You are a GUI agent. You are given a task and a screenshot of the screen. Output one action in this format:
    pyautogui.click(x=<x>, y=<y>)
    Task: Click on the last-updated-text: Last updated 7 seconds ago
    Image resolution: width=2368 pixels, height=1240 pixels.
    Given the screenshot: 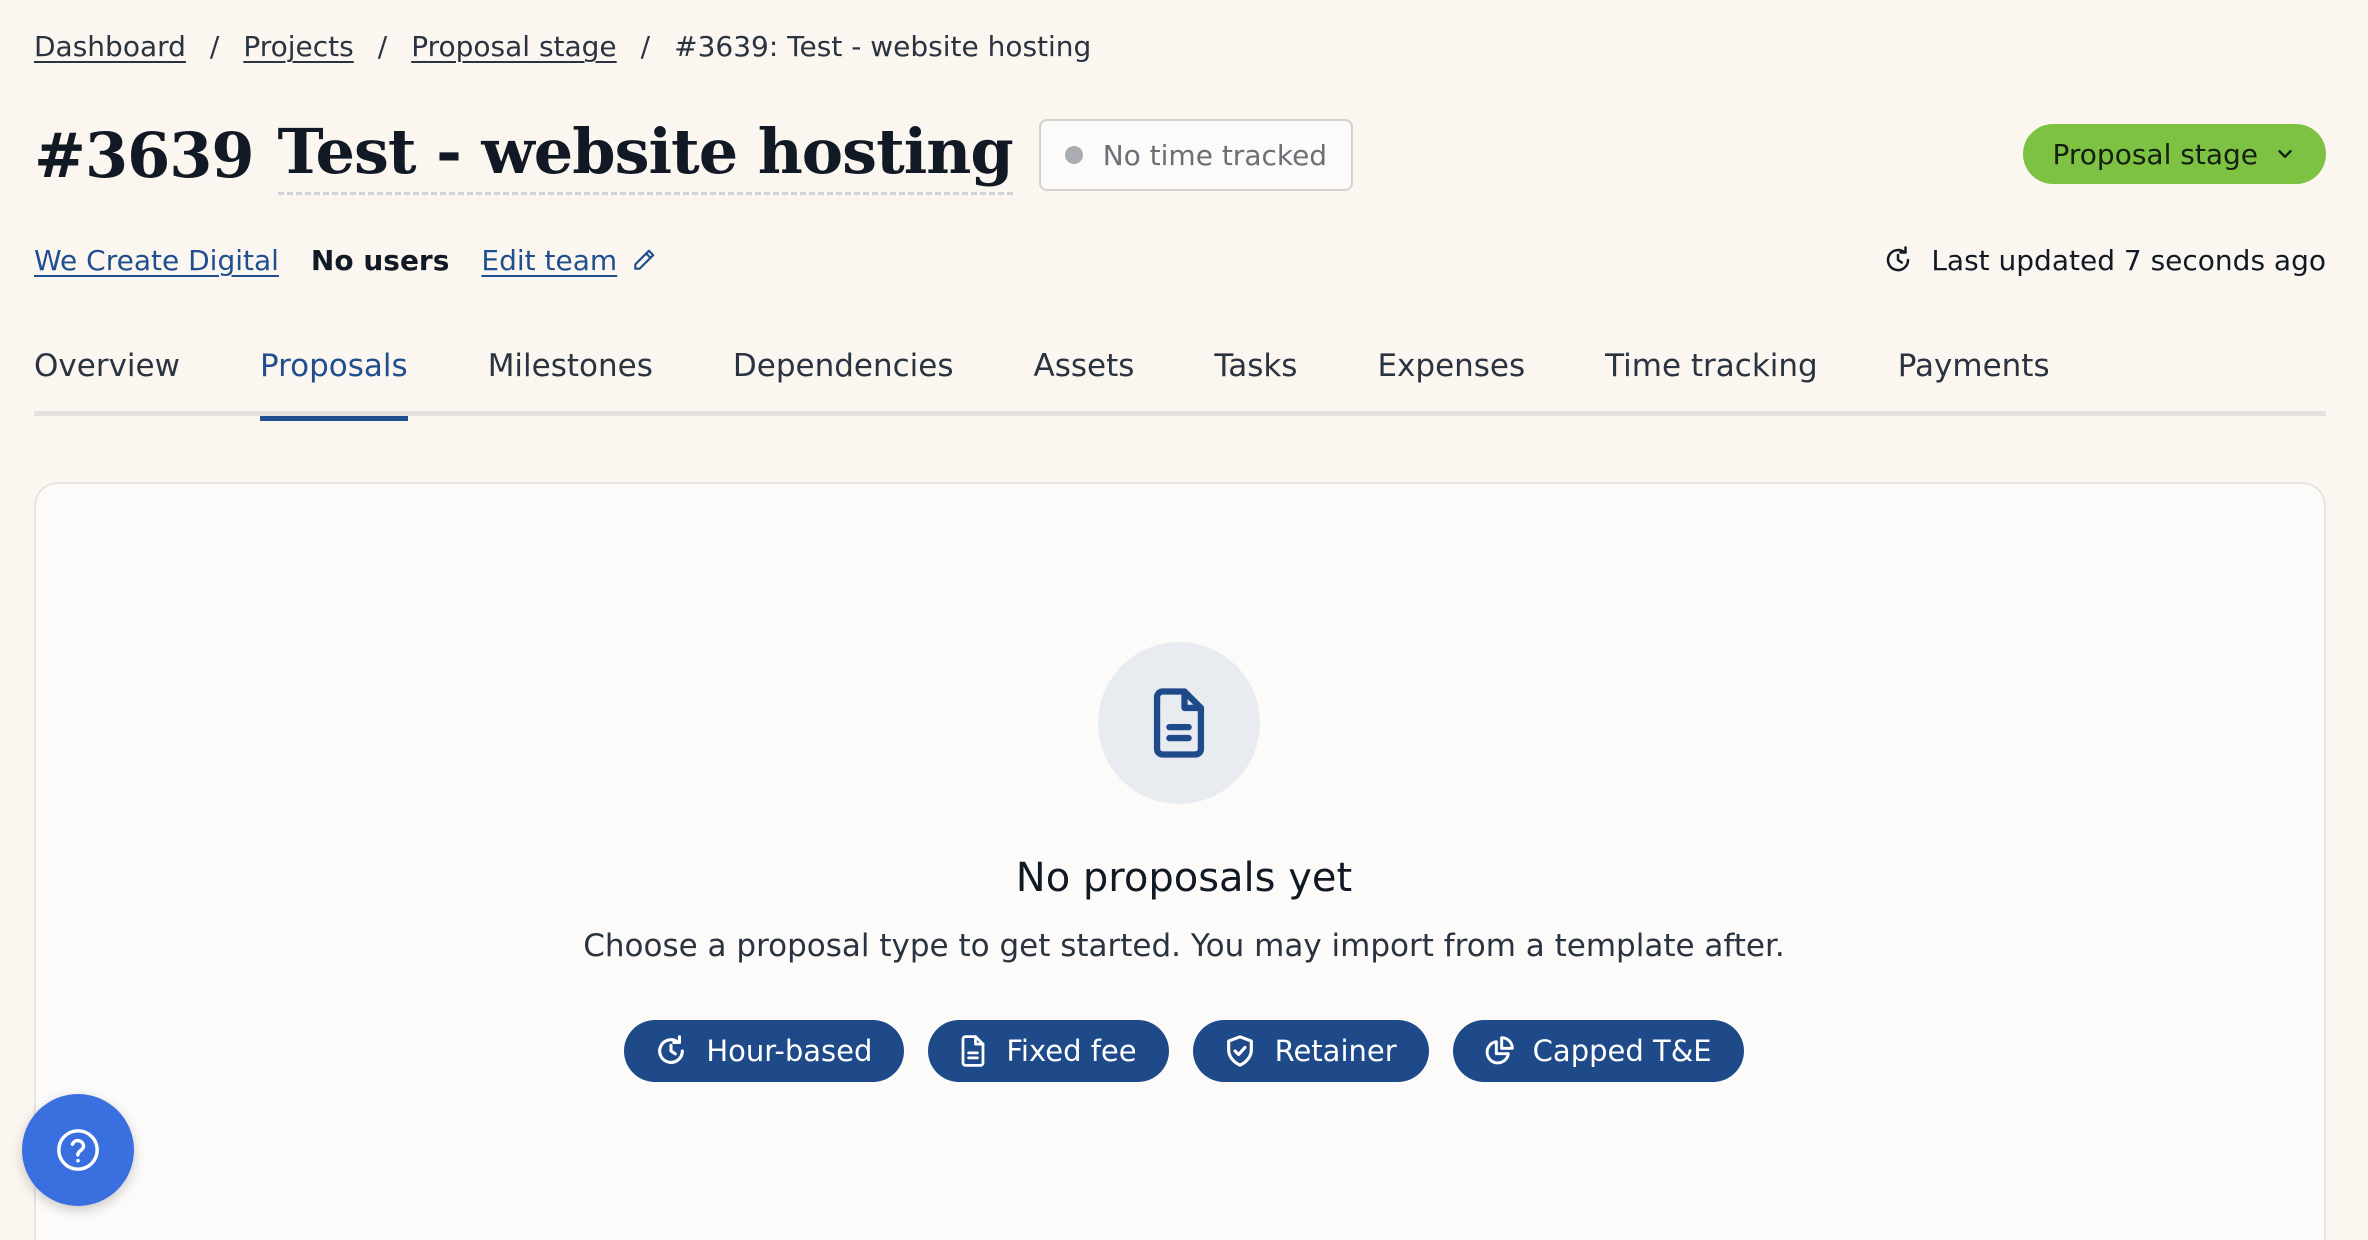 What is the action you would take?
    pyautogui.click(x=2128, y=260)
    